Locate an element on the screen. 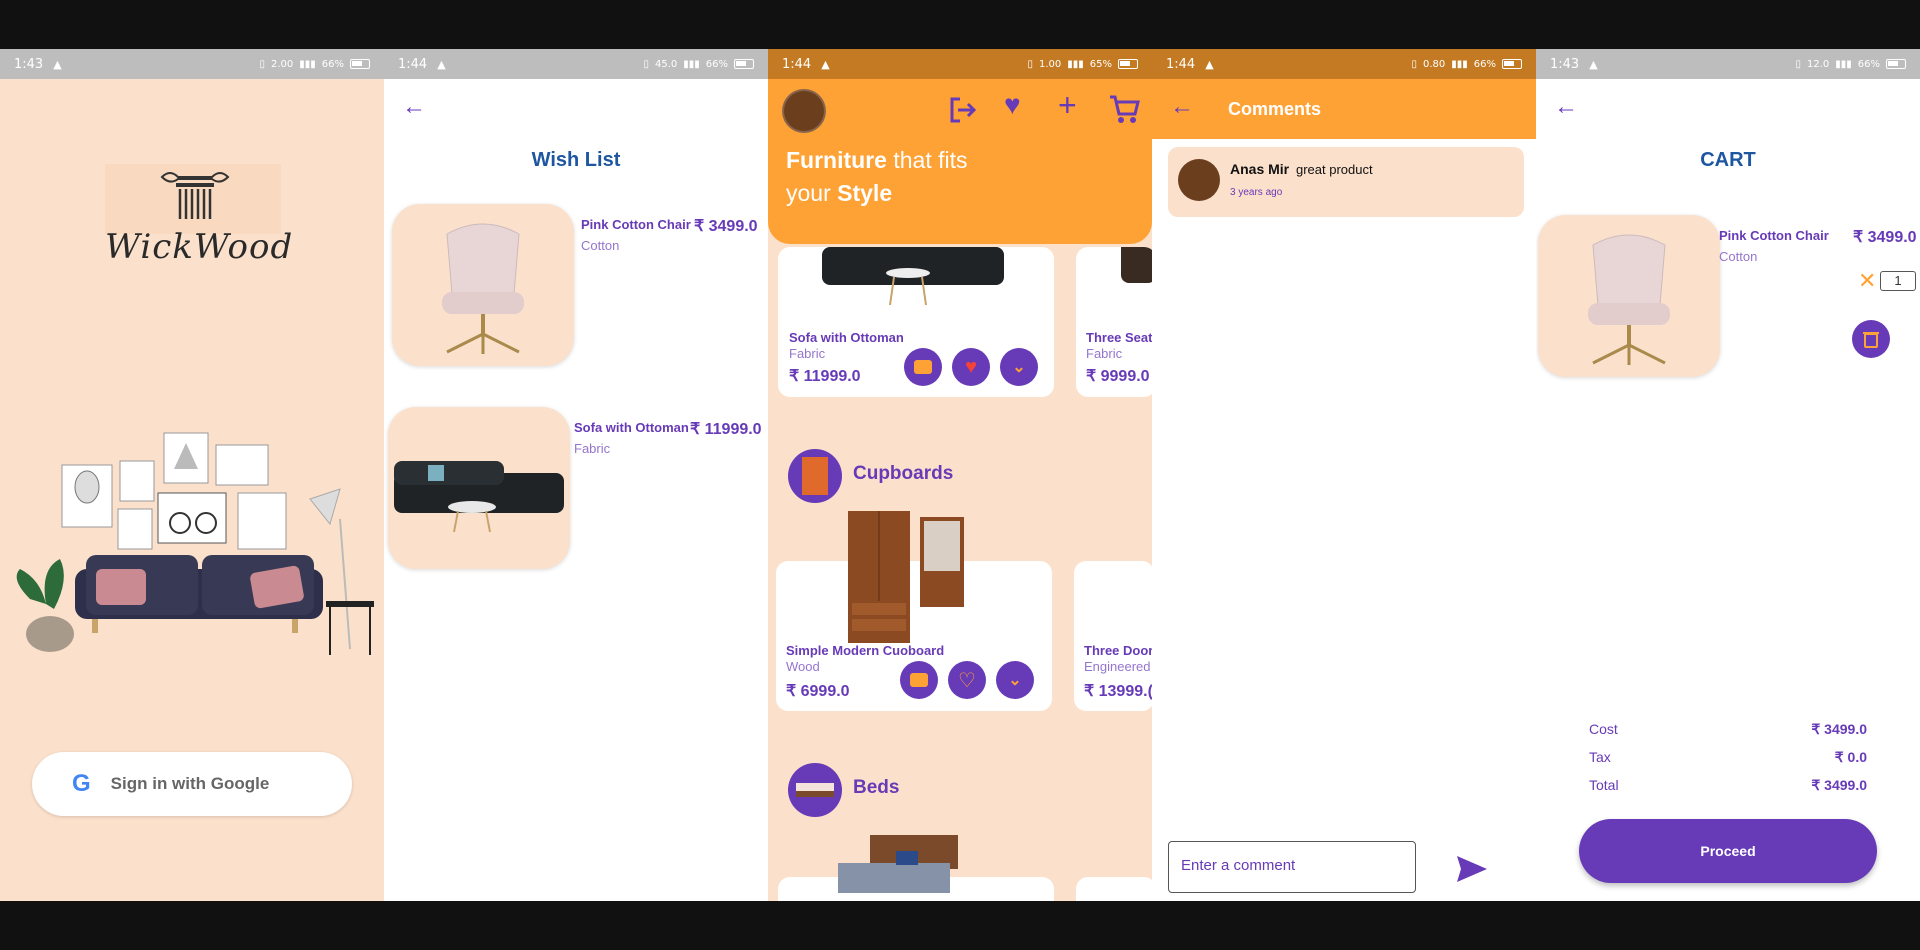 This screenshot has height=950, width=1920. delete-button is located at coordinates (1871, 339).